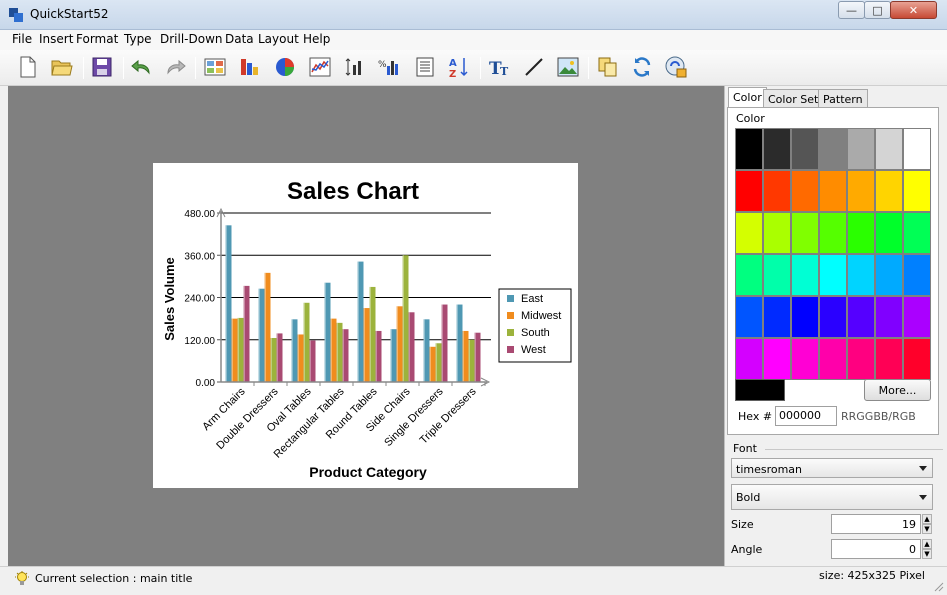 Image resolution: width=947 pixels, height=595 pixels. Describe the element at coordinates (425, 67) in the screenshot. I see `list-icon` at that location.